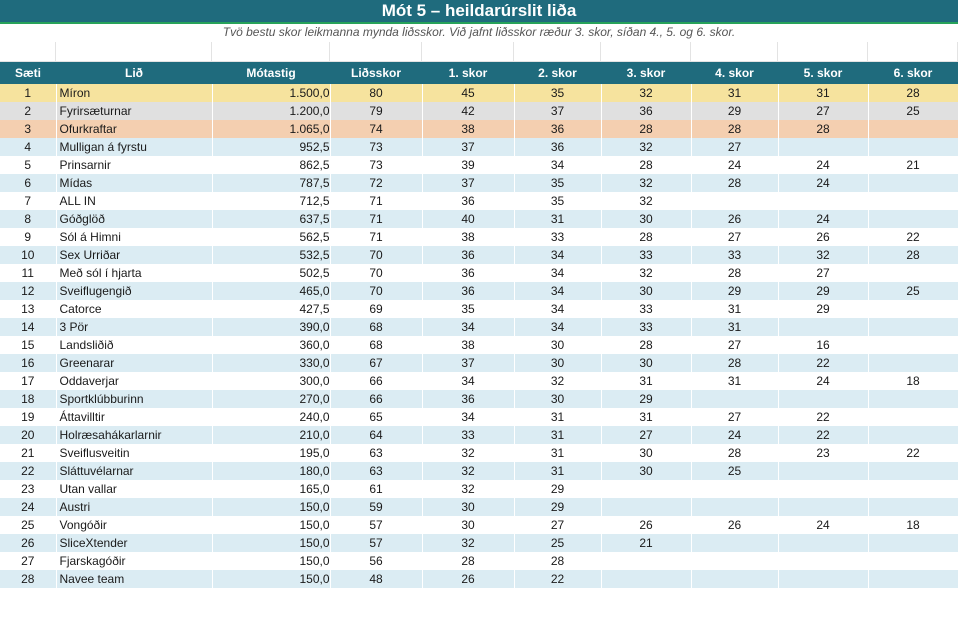 This screenshot has width=958, height=621. What do you see at coordinates (28, 255) in the screenshot?
I see `rank-cell: 10` at bounding box center [28, 255].